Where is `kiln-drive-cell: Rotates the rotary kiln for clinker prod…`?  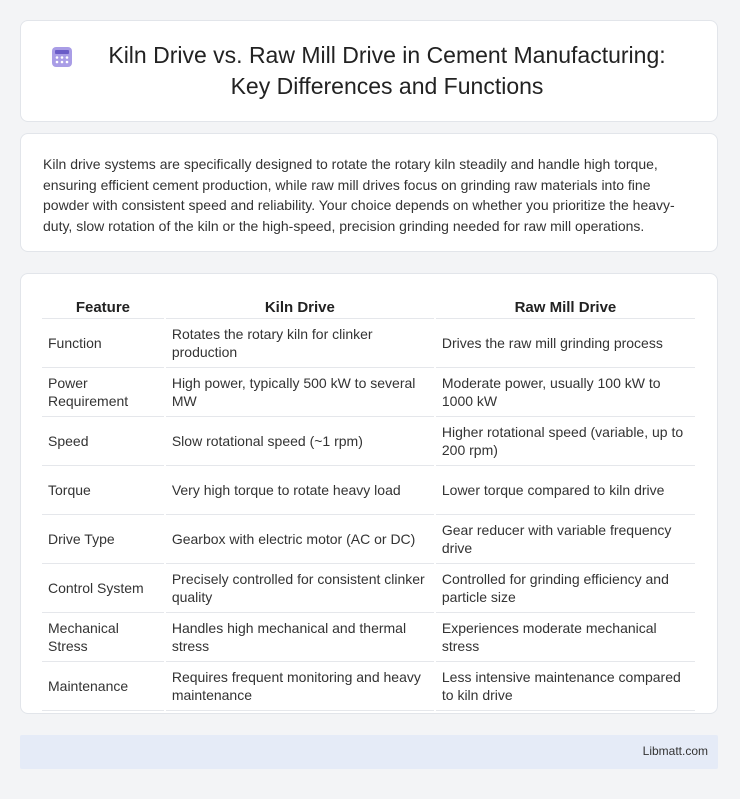 kiln-drive-cell: Rotates the rotary kiln for clinker prod… is located at coordinates (299, 343).